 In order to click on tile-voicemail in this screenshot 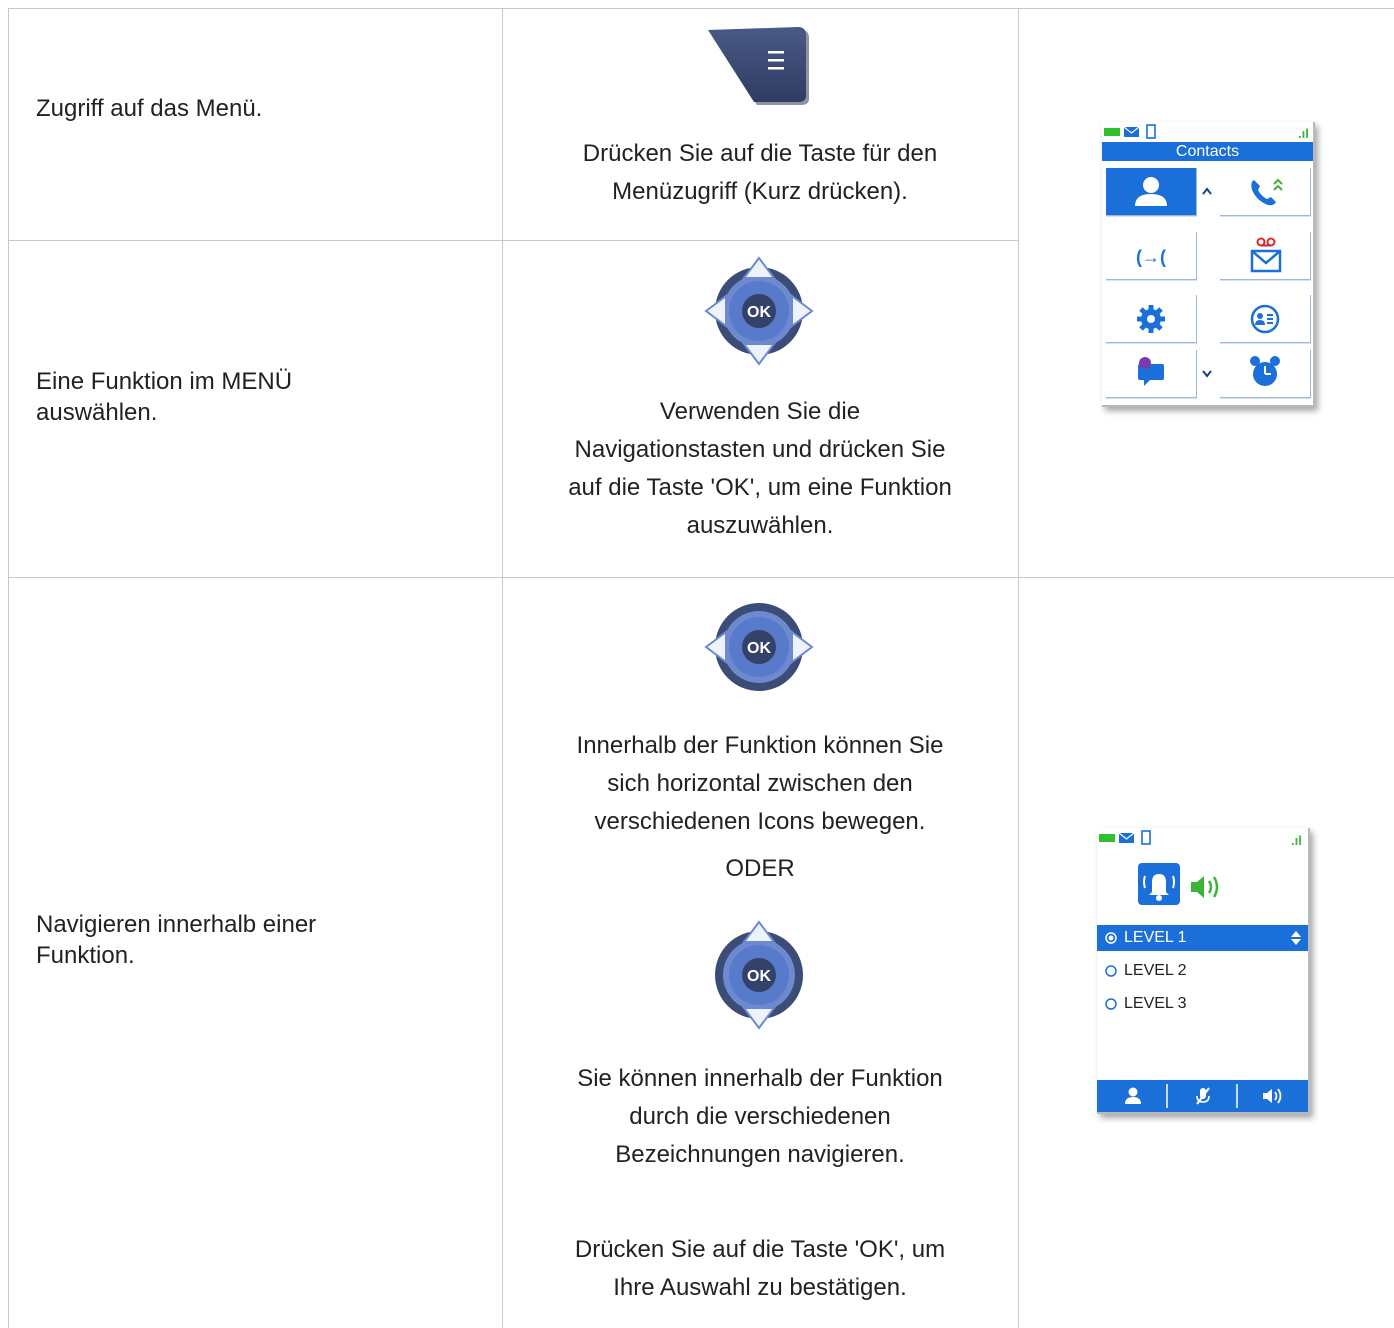, I will do `click(1265, 256)`.